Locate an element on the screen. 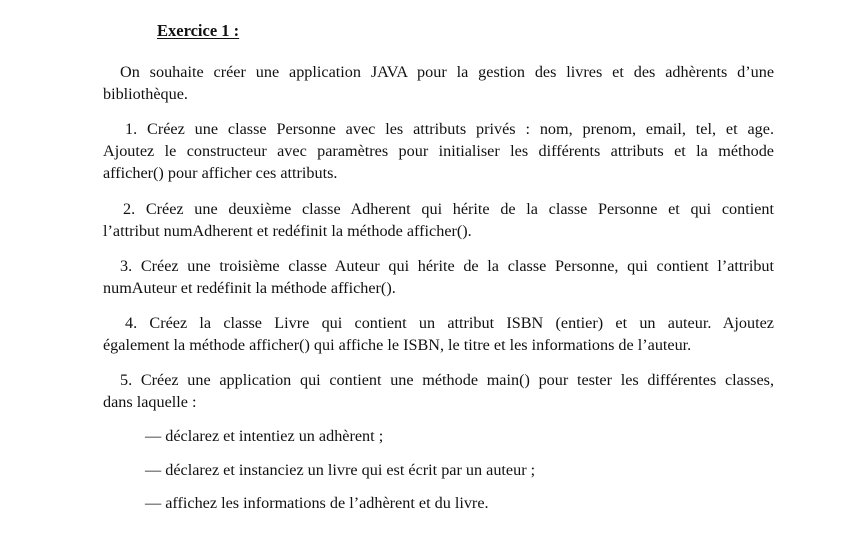  exercise-title: Exercice 1 : is located at coordinates (198, 30).